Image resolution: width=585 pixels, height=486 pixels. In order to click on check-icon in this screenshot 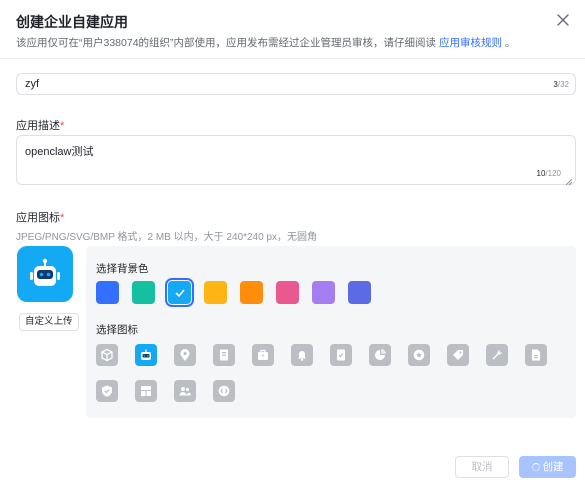, I will do `click(179, 292)`.